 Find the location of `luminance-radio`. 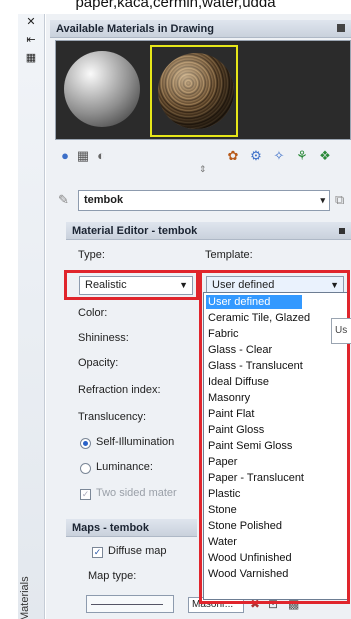

luminance-radio is located at coordinates (85, 468).